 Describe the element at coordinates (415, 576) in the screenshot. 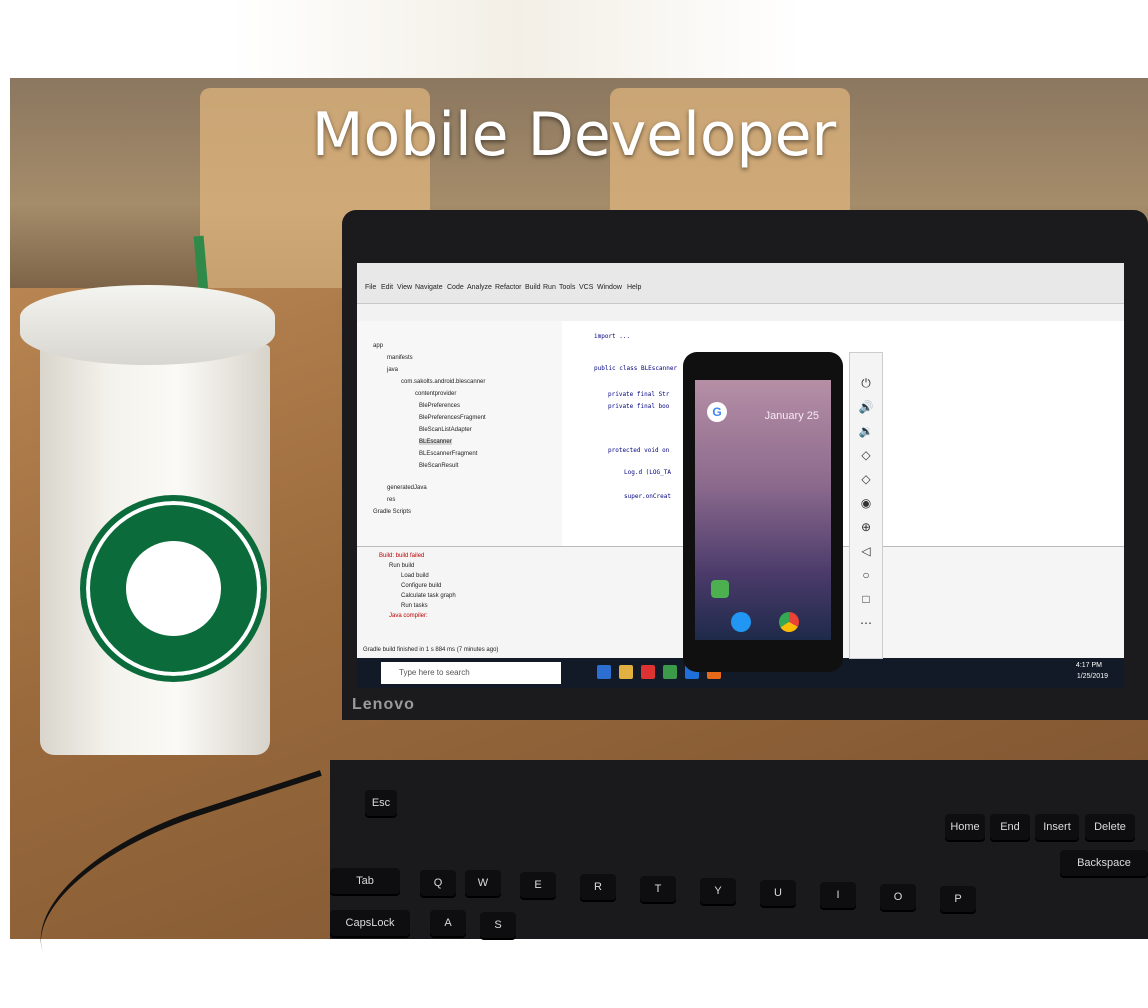

I see `build-line: Load build` at that location.